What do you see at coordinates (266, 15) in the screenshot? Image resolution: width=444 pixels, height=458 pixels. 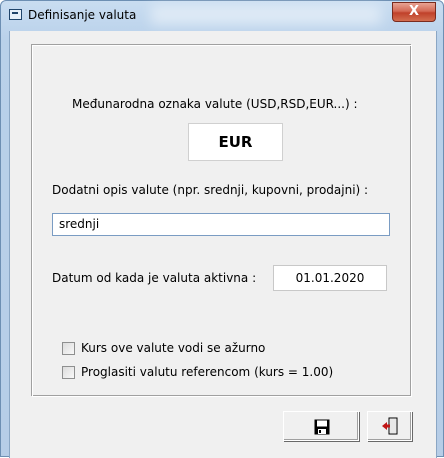 I see `title-bar-glow` at bounding box center [266, 15].